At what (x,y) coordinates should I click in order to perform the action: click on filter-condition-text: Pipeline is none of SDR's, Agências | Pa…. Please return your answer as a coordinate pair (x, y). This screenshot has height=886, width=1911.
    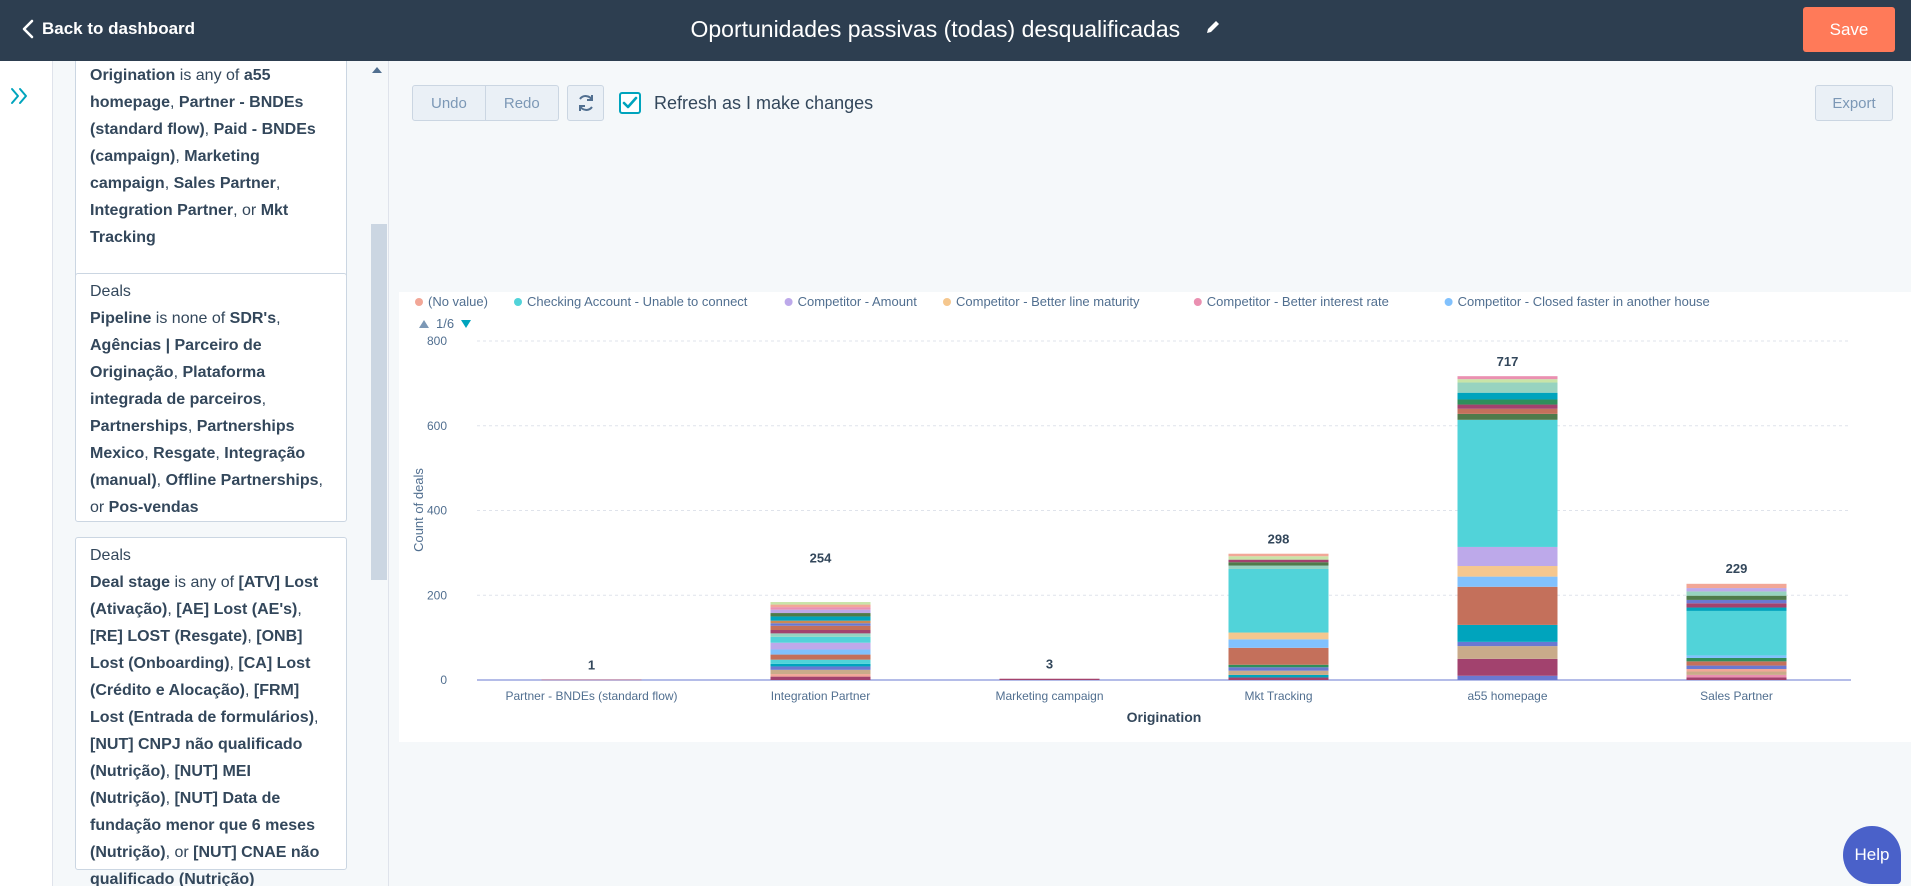
    Looking at the image, I should click on (206, 413).